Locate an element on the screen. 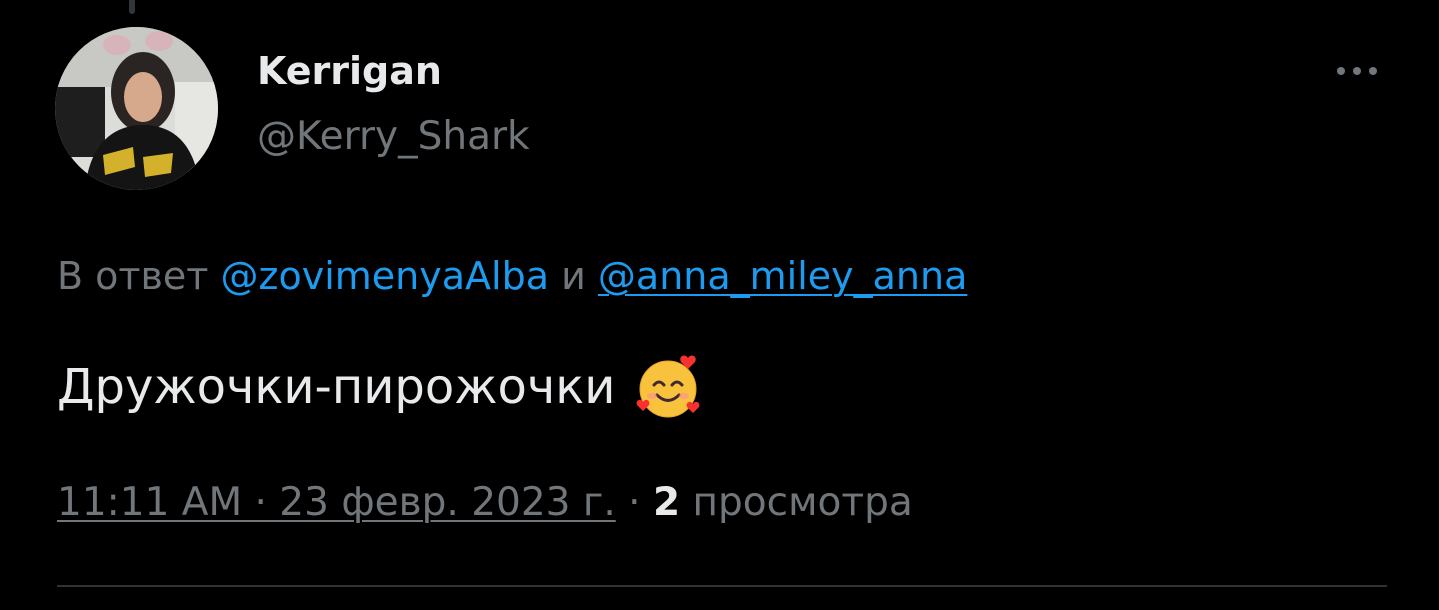 This screenshot has height=610, width=1439. avatar-image is located at coordinates (136, 108).